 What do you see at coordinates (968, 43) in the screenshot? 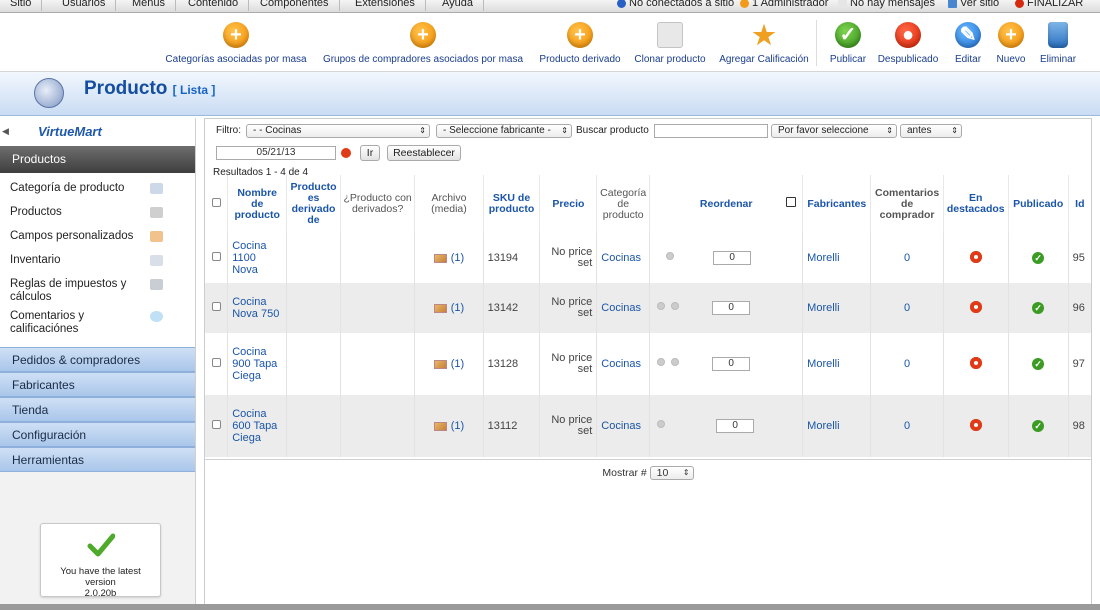
I see `edit-button: ✎ Editar` at bounding box center [968, 43].